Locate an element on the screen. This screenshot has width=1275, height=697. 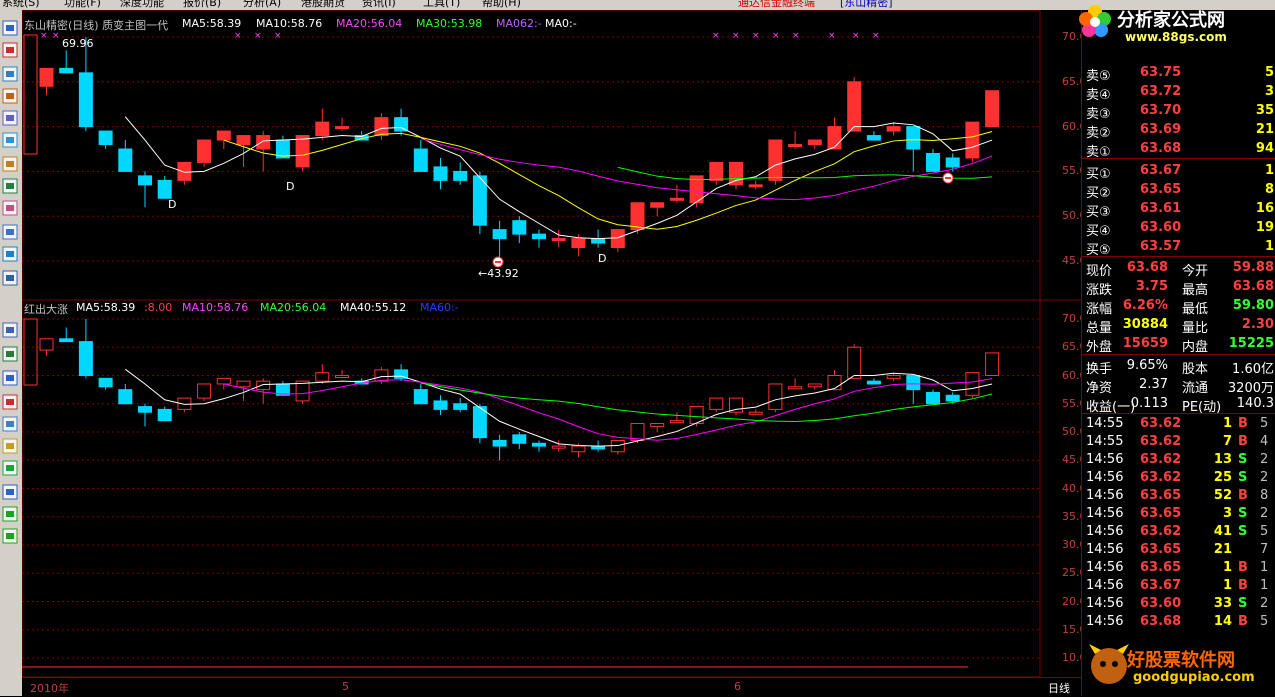
grid-icon is located at coordinates (10, 118).